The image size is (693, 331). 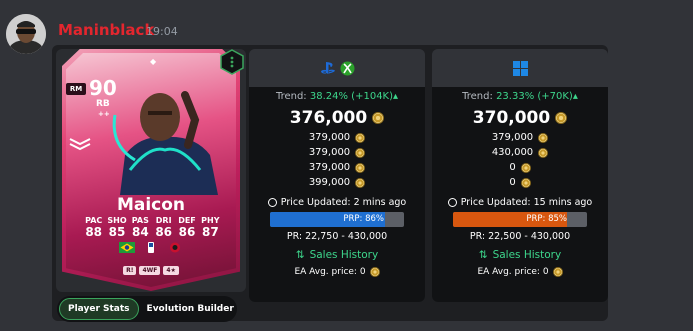 What do you see at coordinates (327, 68) in the screenshot?
I see `playstation-icon` at bounding box center [327, 68].